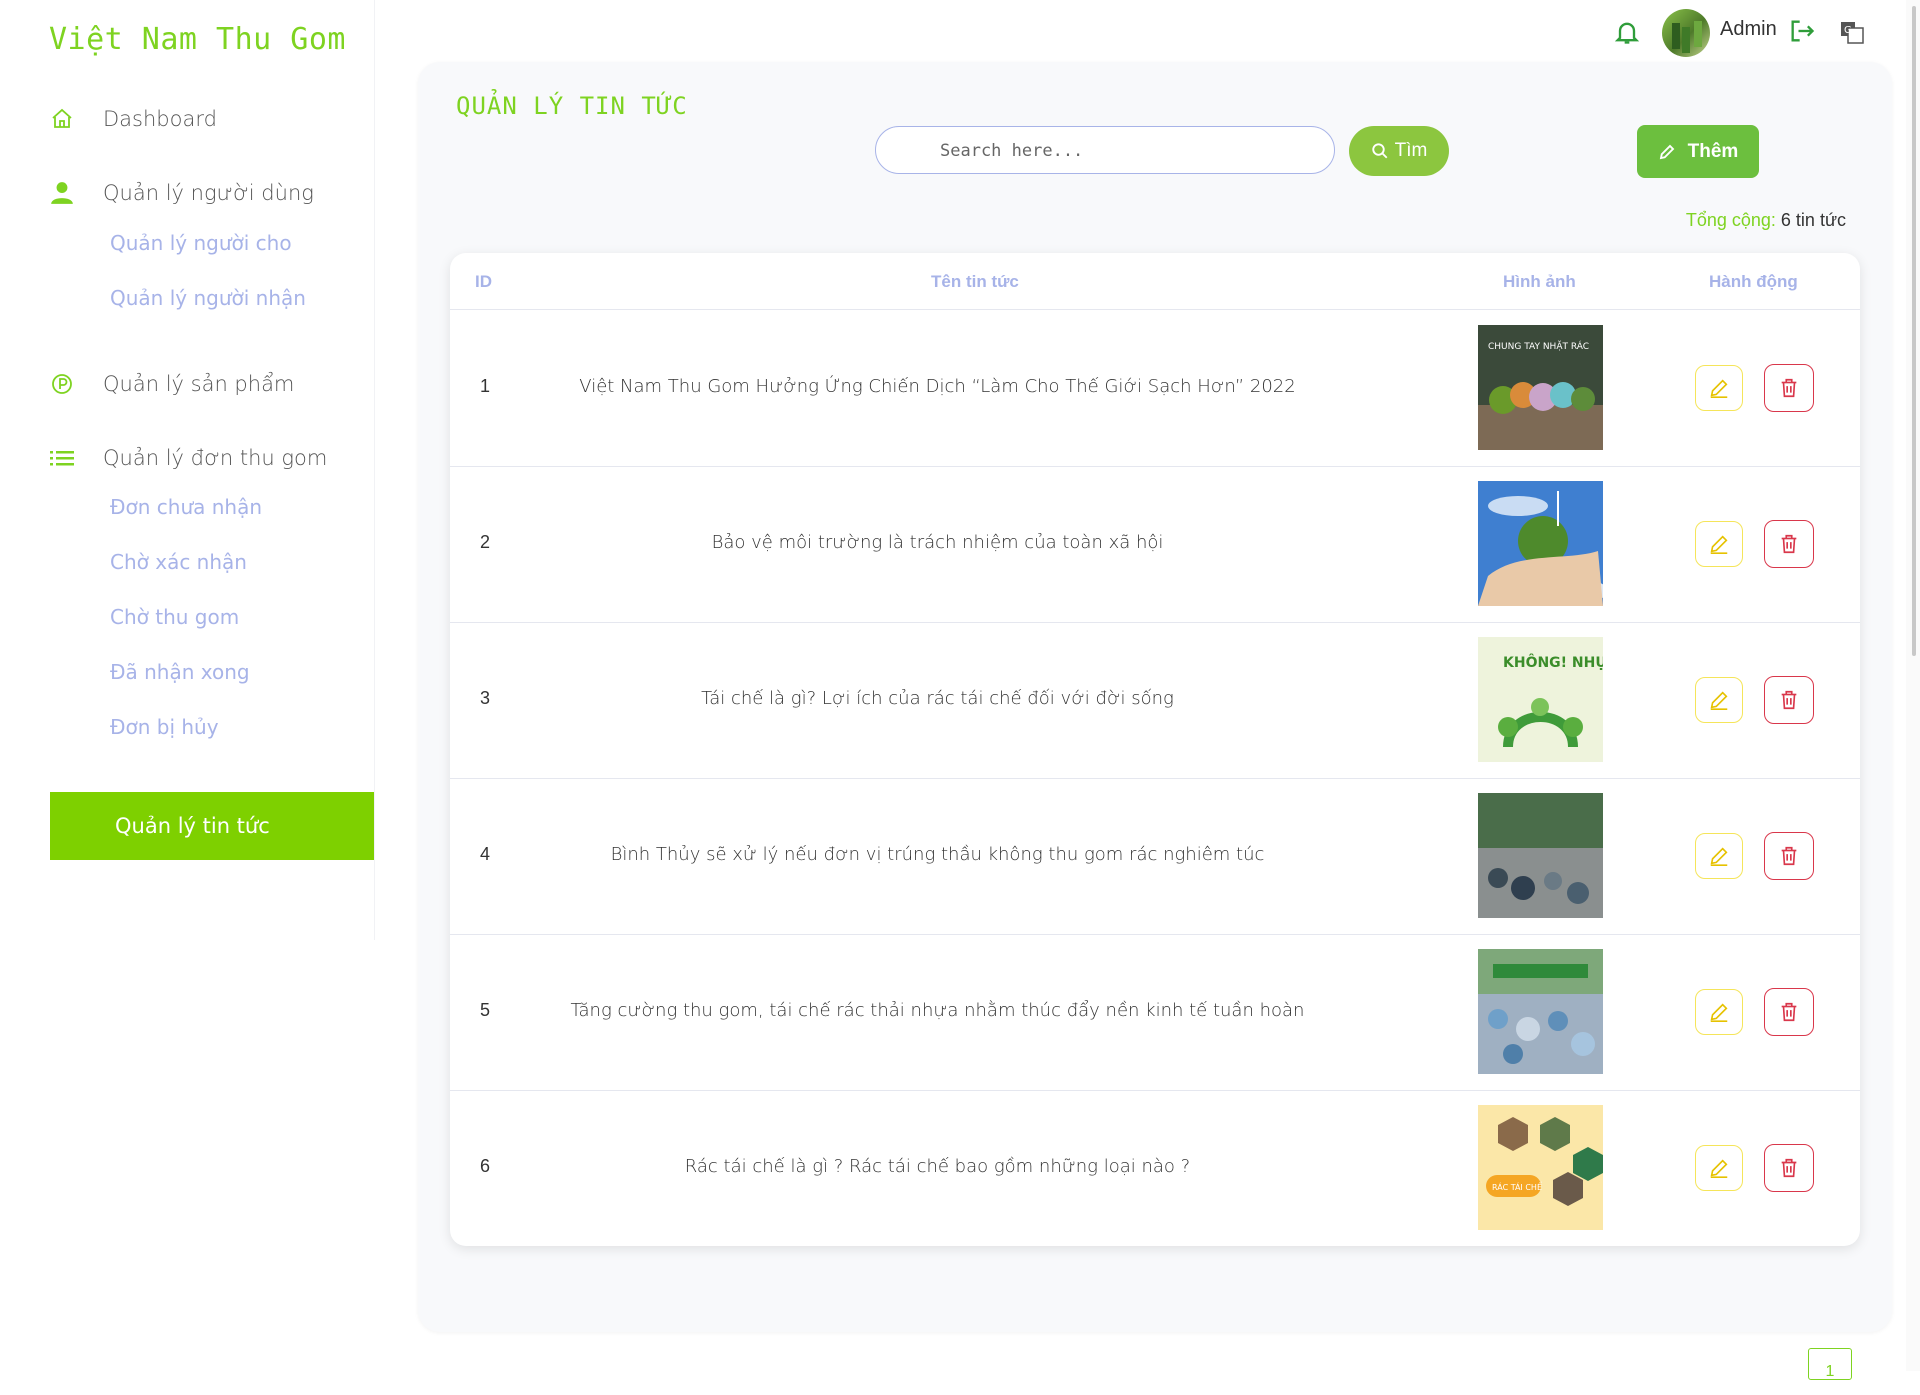 The width and height of the screenshot is (1920, 1395). Describe the element at coordinates (62, 458) in the screenshot. I see `list-icon` at that location.